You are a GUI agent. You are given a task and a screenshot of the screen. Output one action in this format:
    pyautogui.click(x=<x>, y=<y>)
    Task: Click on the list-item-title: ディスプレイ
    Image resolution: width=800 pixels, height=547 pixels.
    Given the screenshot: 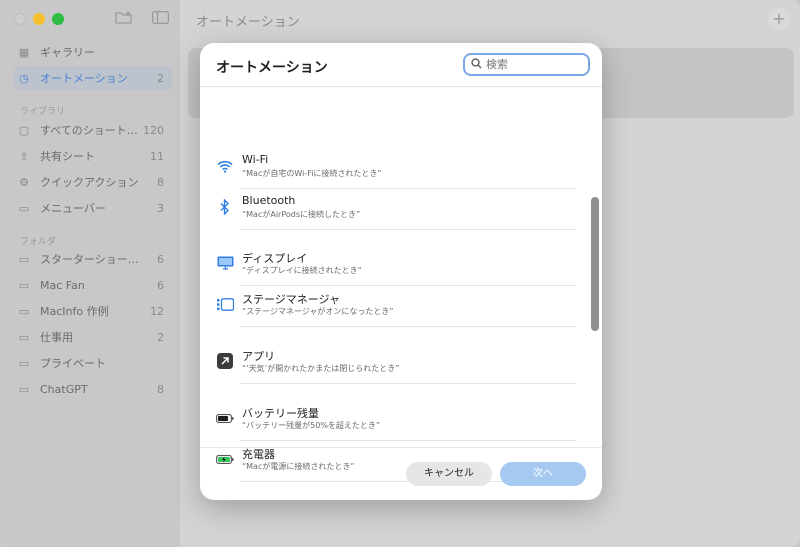 What is the action you would take?
    pyautogui.click(x=275, y=258)
    